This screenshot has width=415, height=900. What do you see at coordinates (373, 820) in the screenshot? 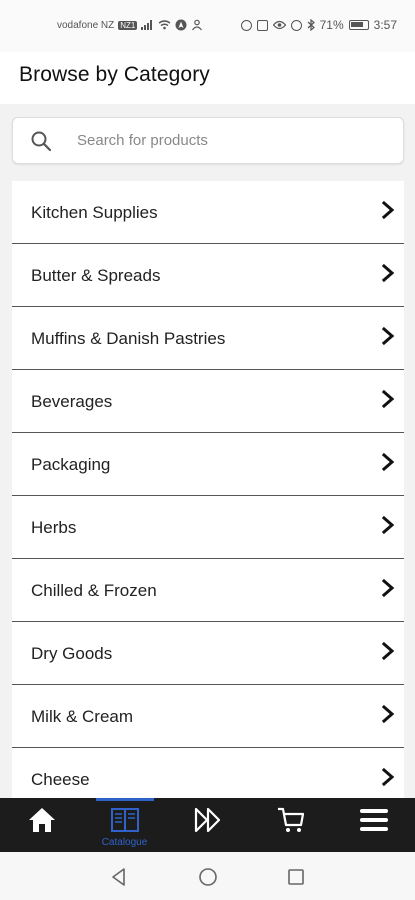
I see `menu-icon` at bounding box center [373, 820].